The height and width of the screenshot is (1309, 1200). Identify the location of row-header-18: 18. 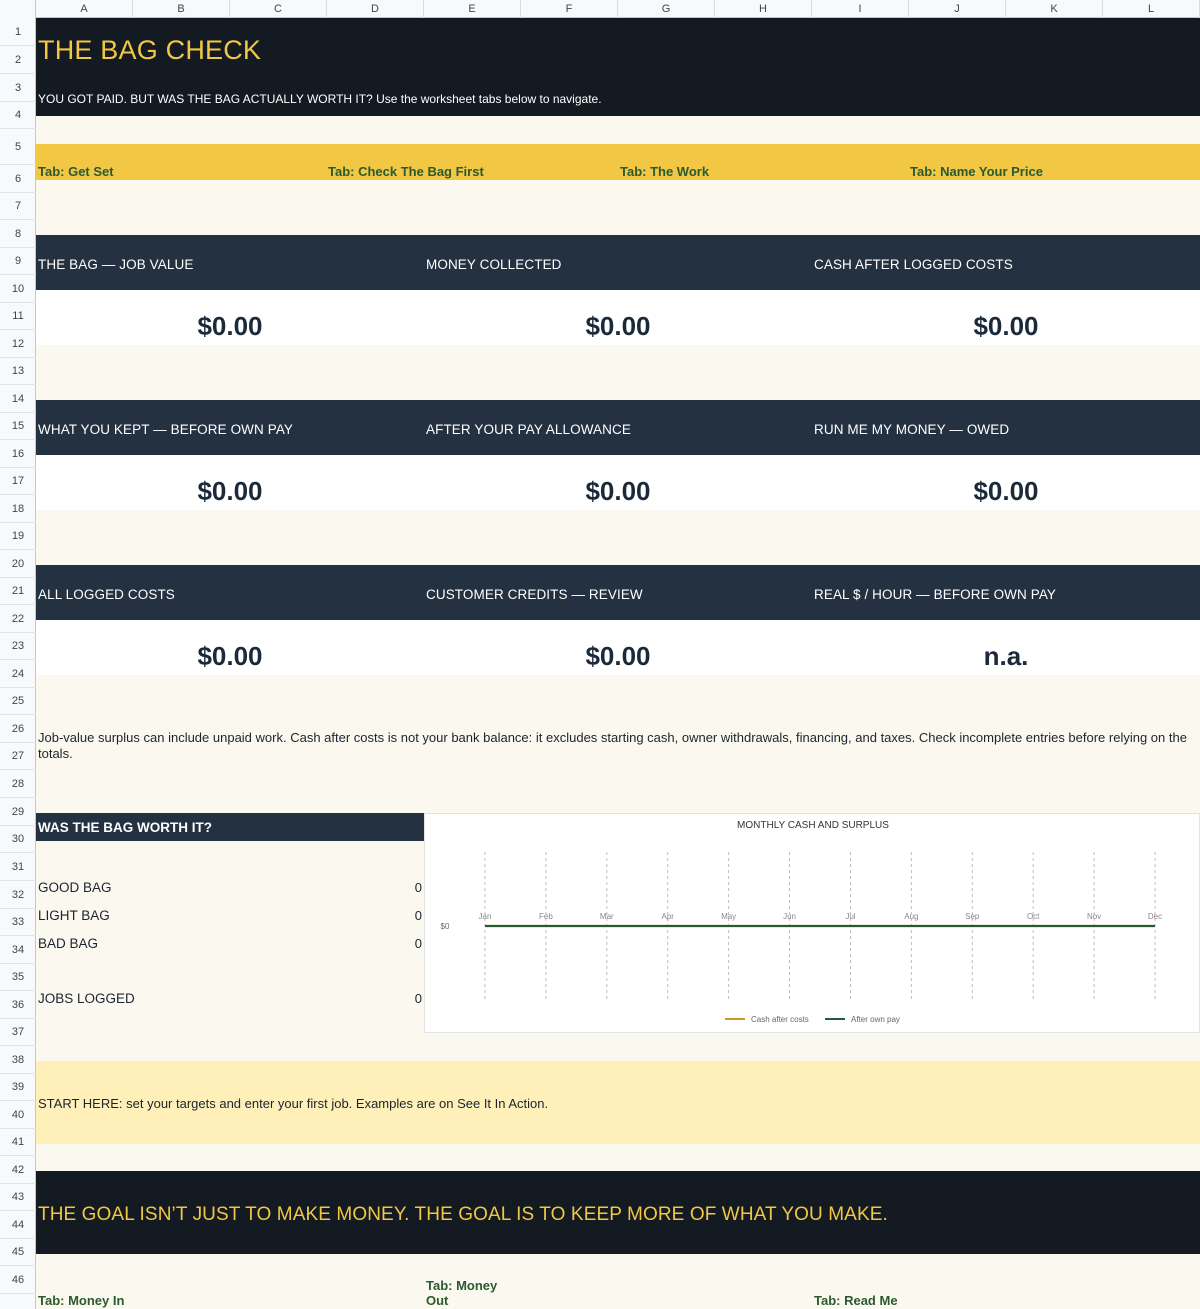
(18, 509).